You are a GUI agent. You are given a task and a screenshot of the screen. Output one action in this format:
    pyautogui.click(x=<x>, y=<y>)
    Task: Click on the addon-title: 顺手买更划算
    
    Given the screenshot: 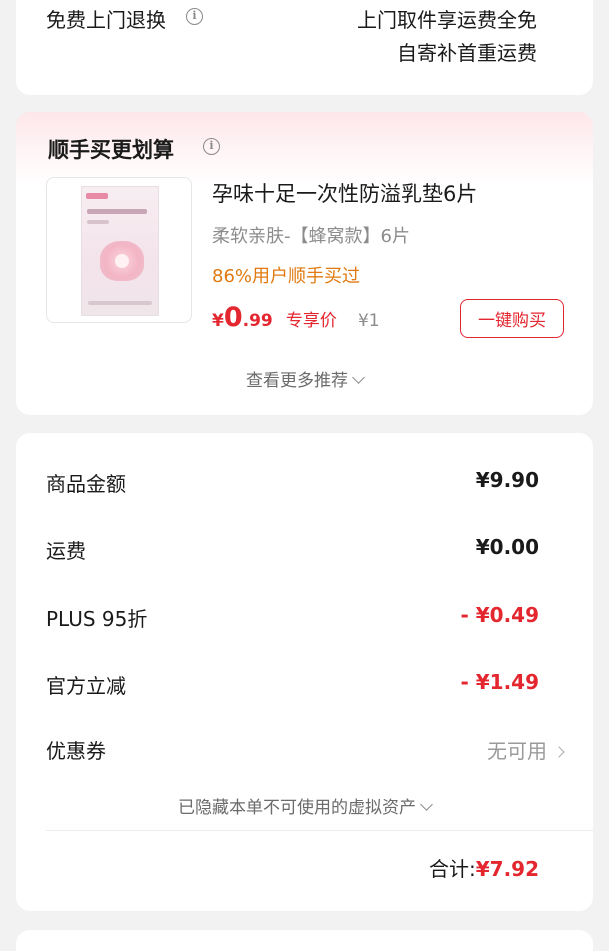 What is the action you would take?
    pyautogui.click(x=111, y=150)
    